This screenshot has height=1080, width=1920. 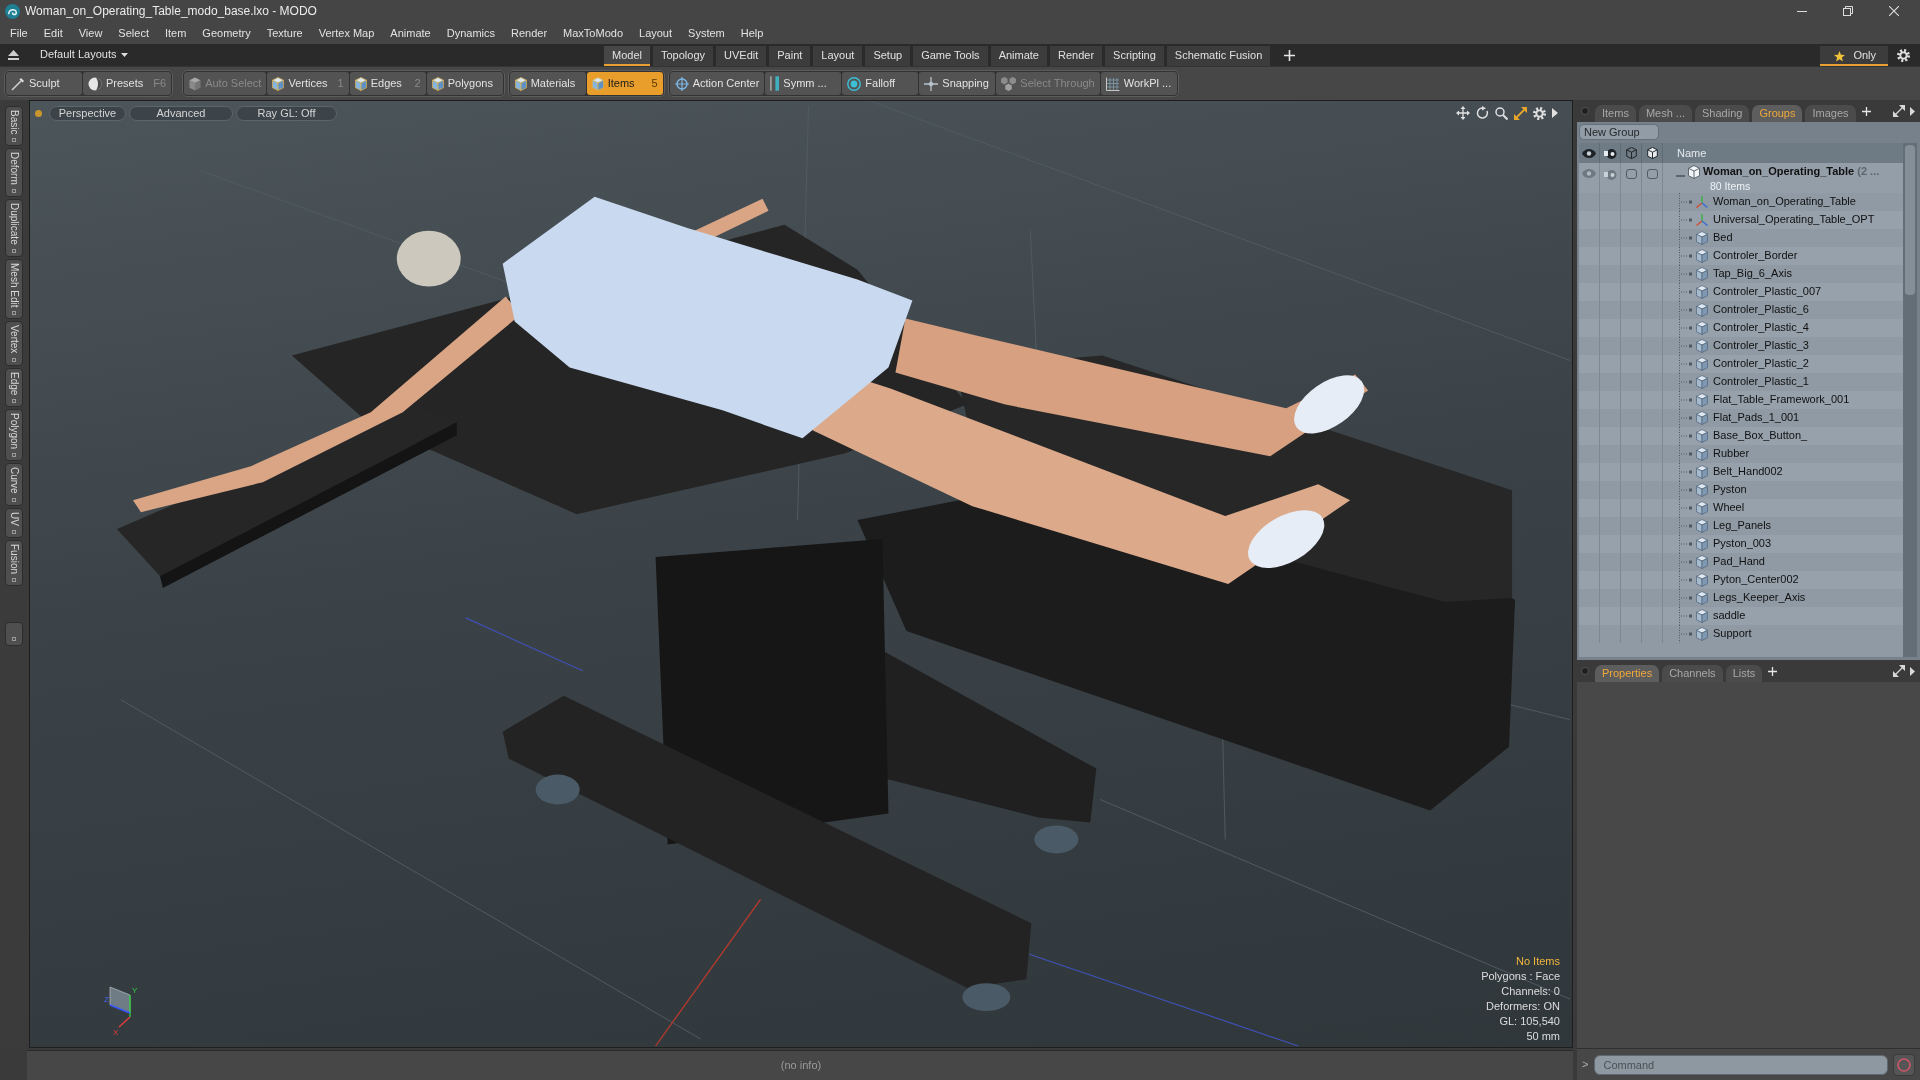 What do you see at coordinates (682, 56) in the screenshot?
I see `layout-tab: Topology` at bounding box center [682, 56].